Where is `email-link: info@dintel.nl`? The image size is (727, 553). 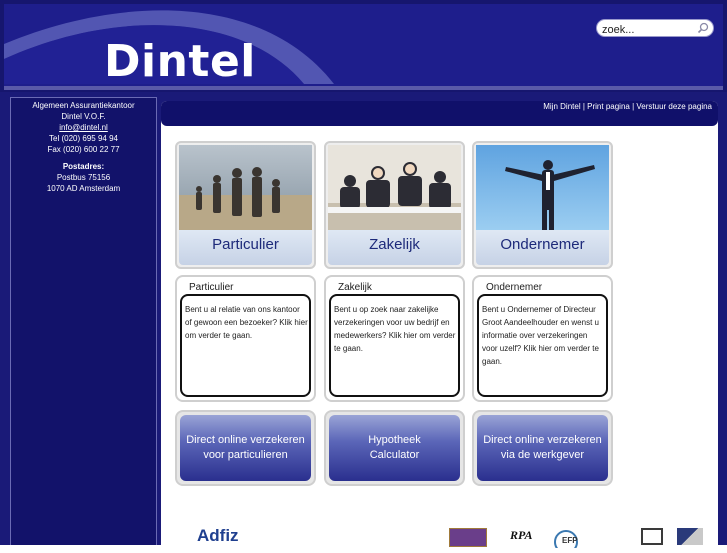 email-link: info@dintel.nl is located at coordinates (83, 127).